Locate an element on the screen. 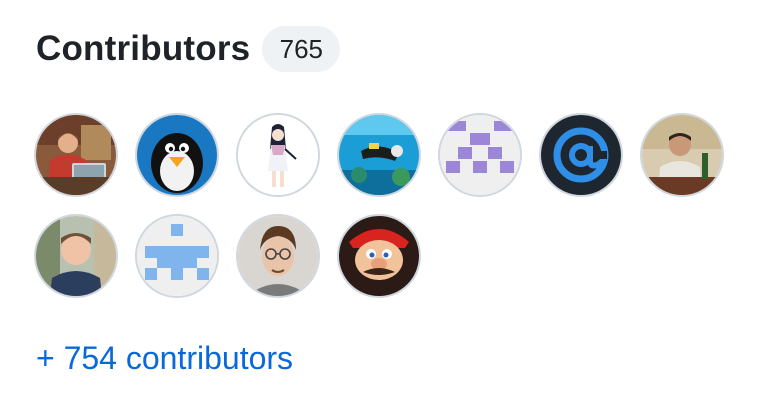  avatar-identicon-purple is located at coordinates (480, 155).